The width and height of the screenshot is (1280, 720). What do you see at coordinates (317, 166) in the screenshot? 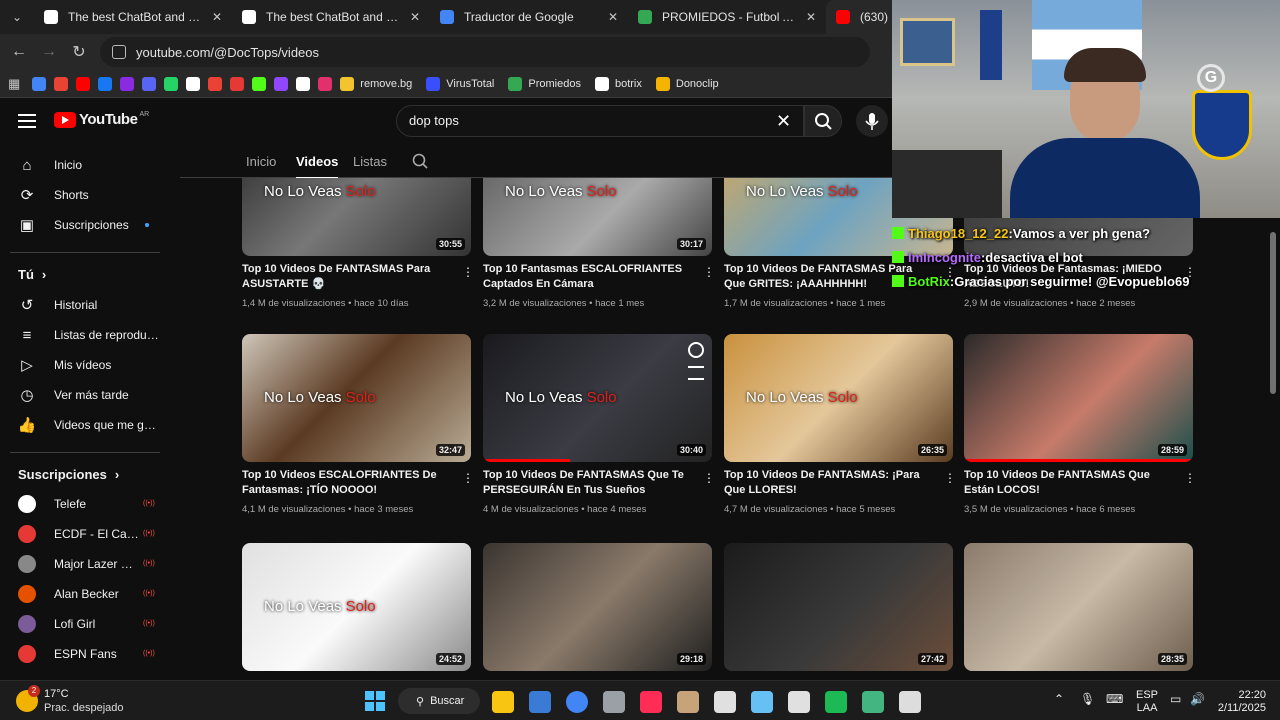
I see `tab-videos: Videos` at bounding box center [317, 166].